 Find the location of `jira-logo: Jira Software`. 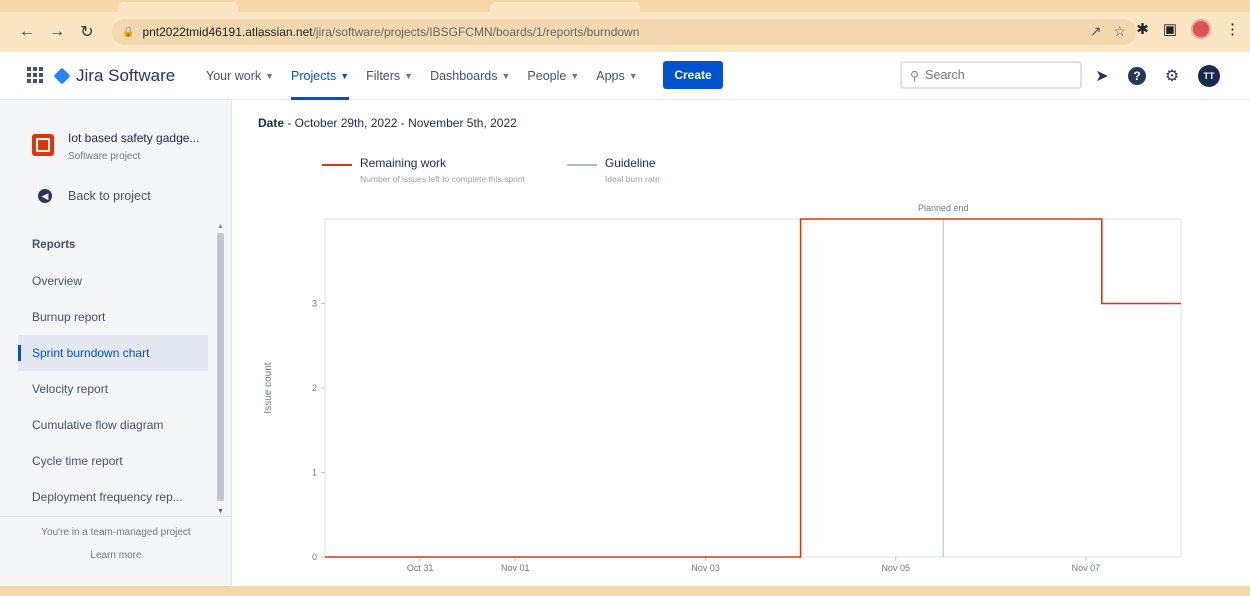

jira-logo: Jira Software is located at coordinates (114, 76).